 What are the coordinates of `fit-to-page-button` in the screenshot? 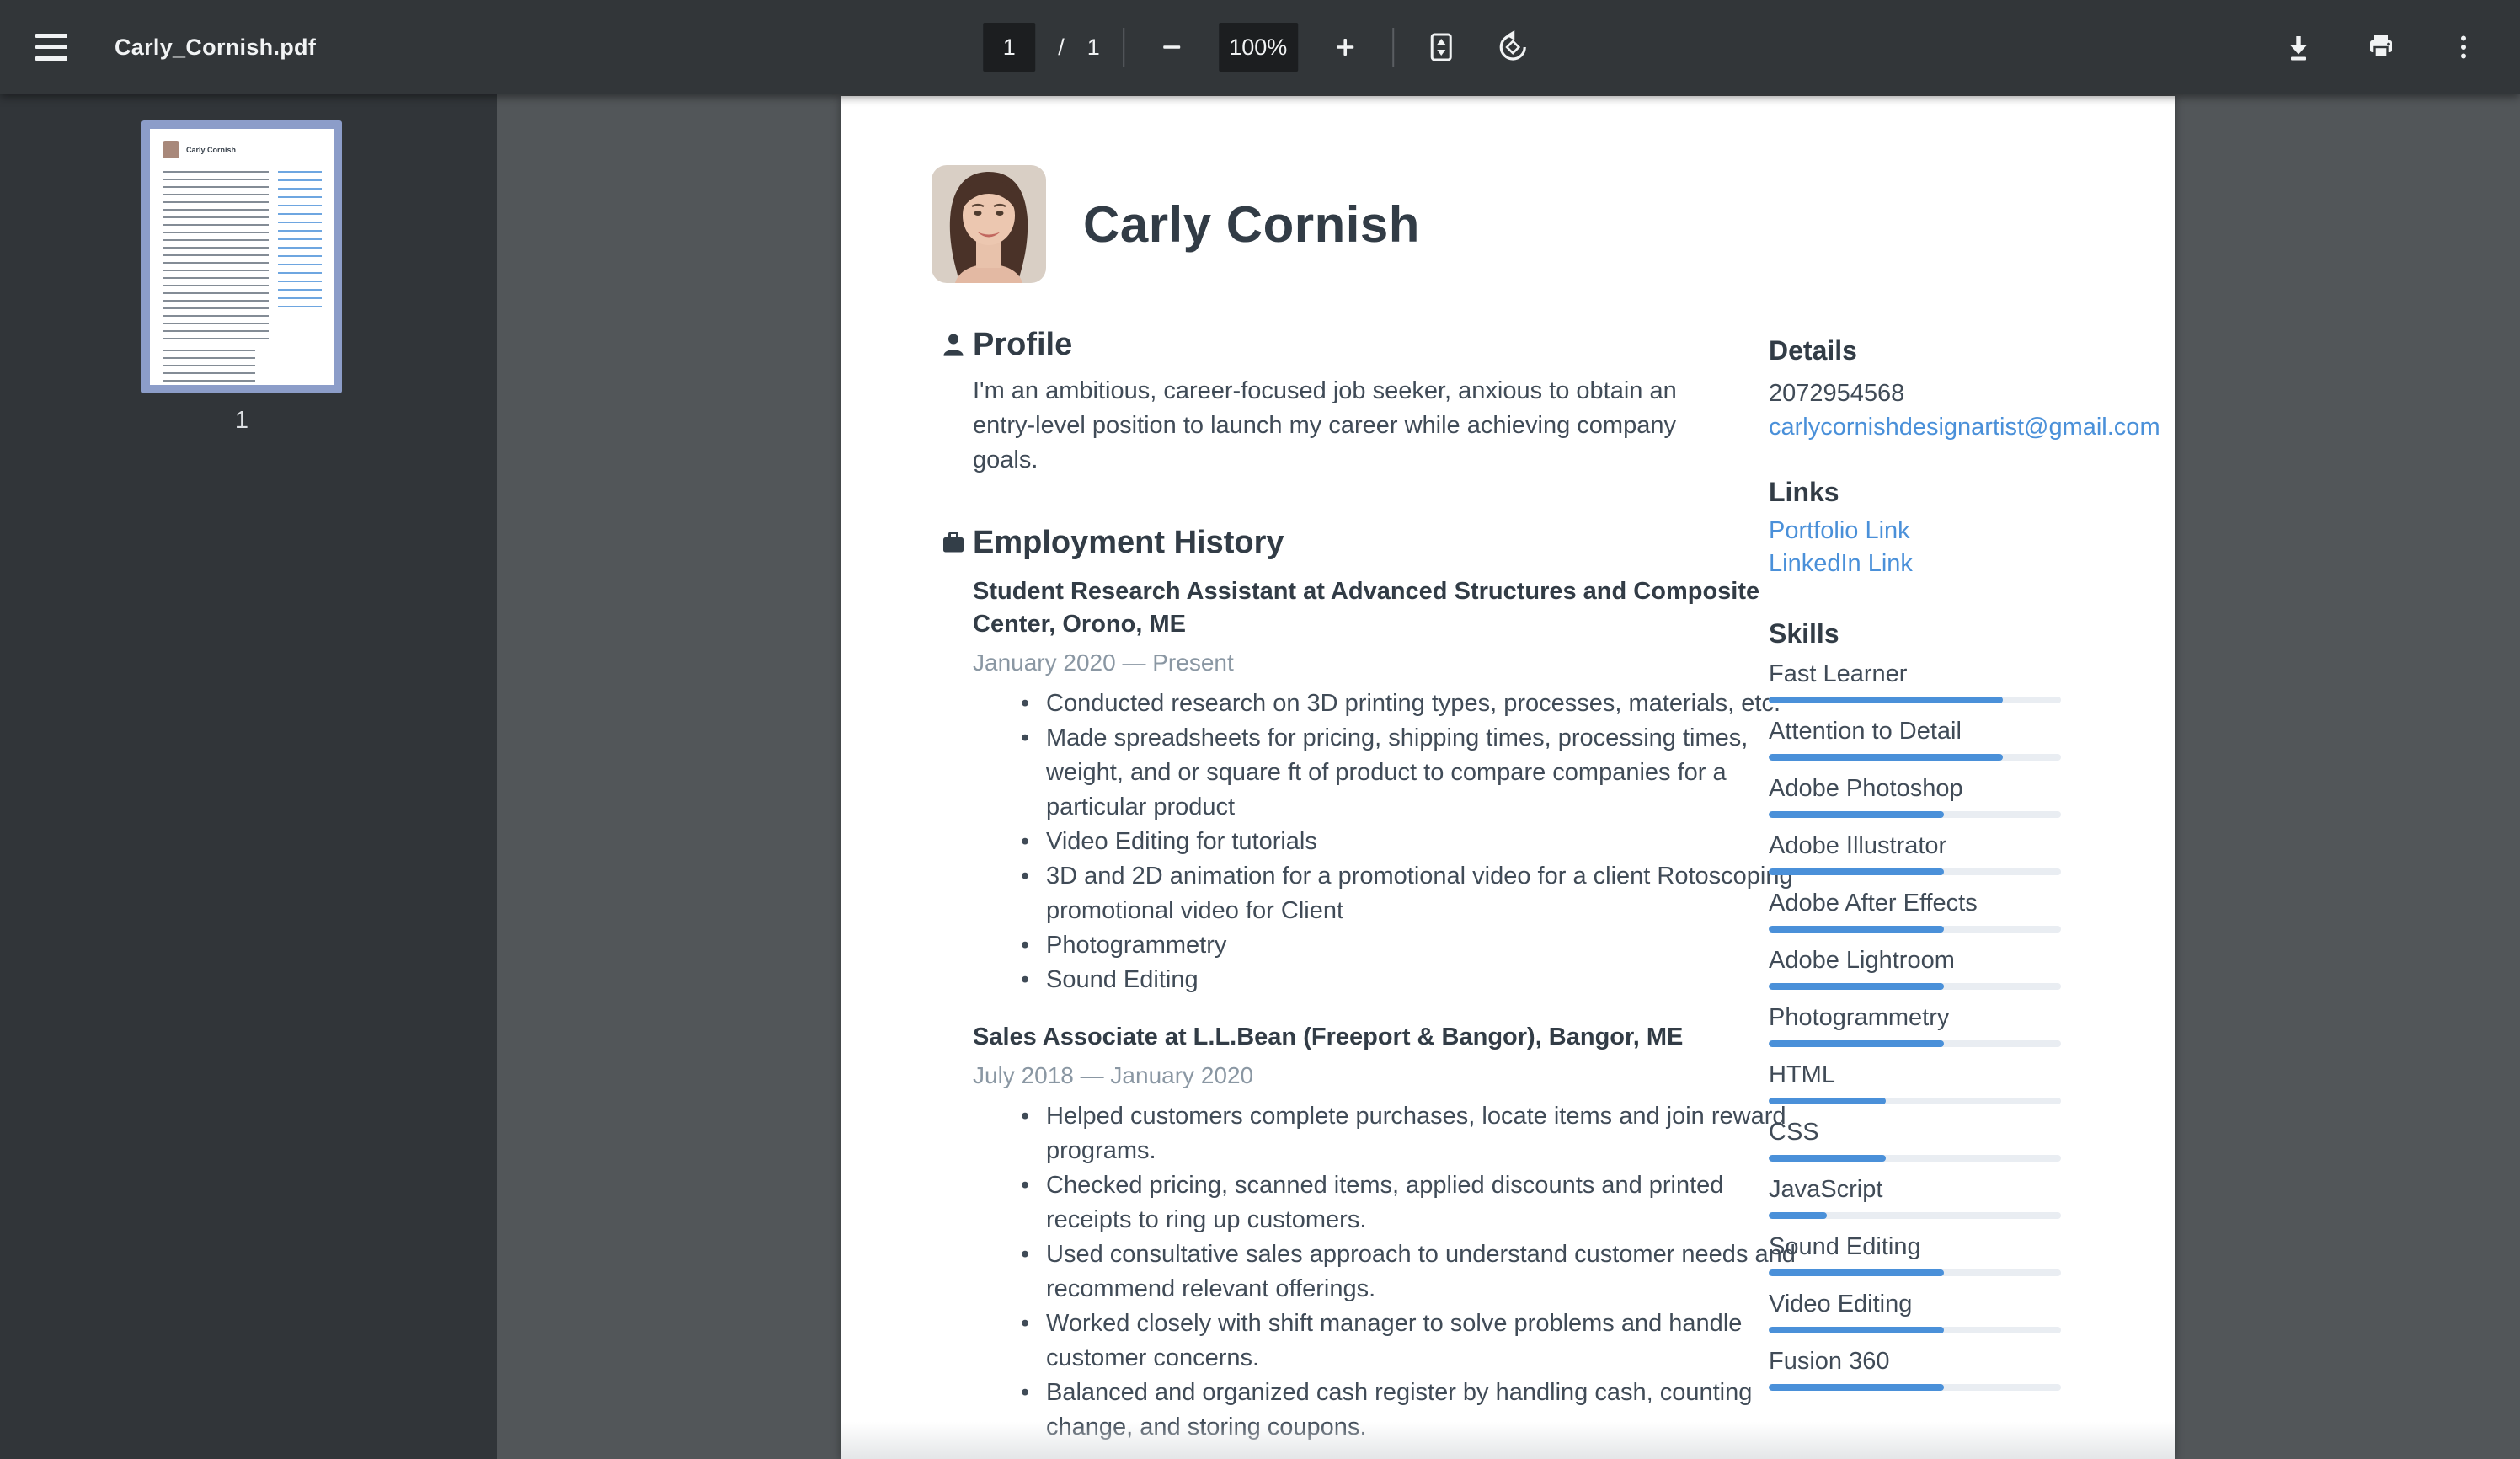 It's located at (1442, 47).